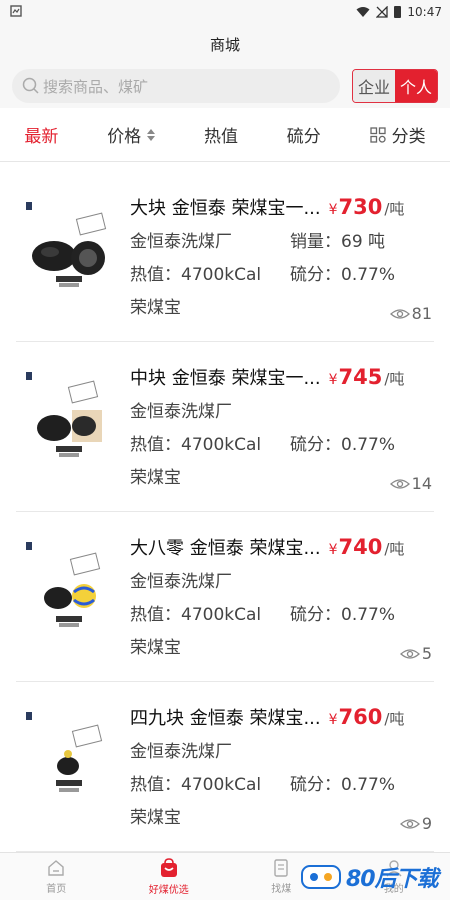  I want to click on tab-featured: 好煤优选, so click(169, 876).